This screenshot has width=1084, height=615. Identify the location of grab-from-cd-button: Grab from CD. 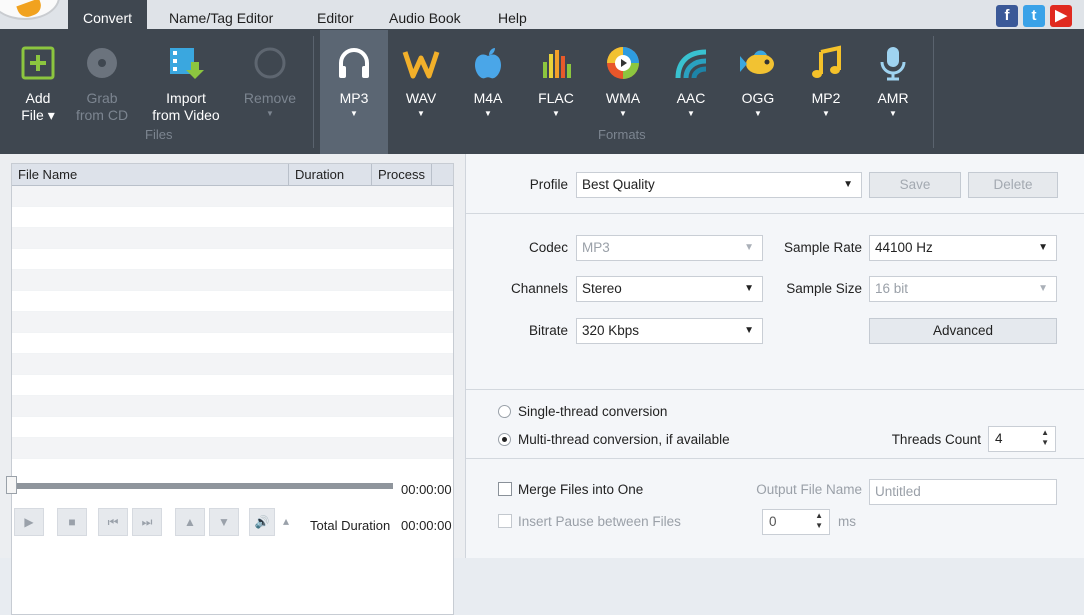
(102, 92).